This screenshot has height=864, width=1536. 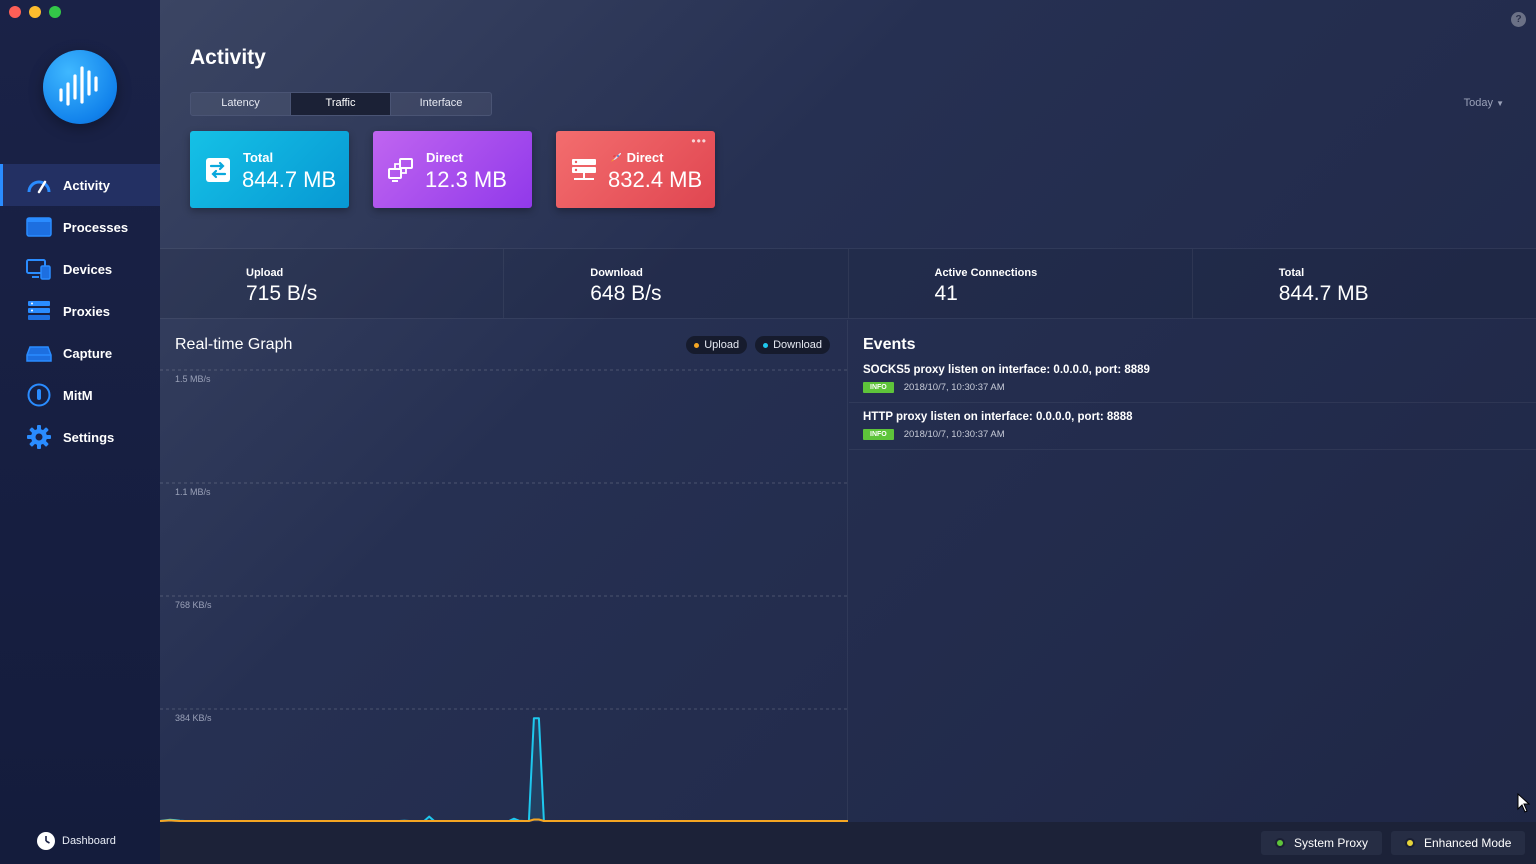 I want to click on upload-dot, so click(x=697, y=345).